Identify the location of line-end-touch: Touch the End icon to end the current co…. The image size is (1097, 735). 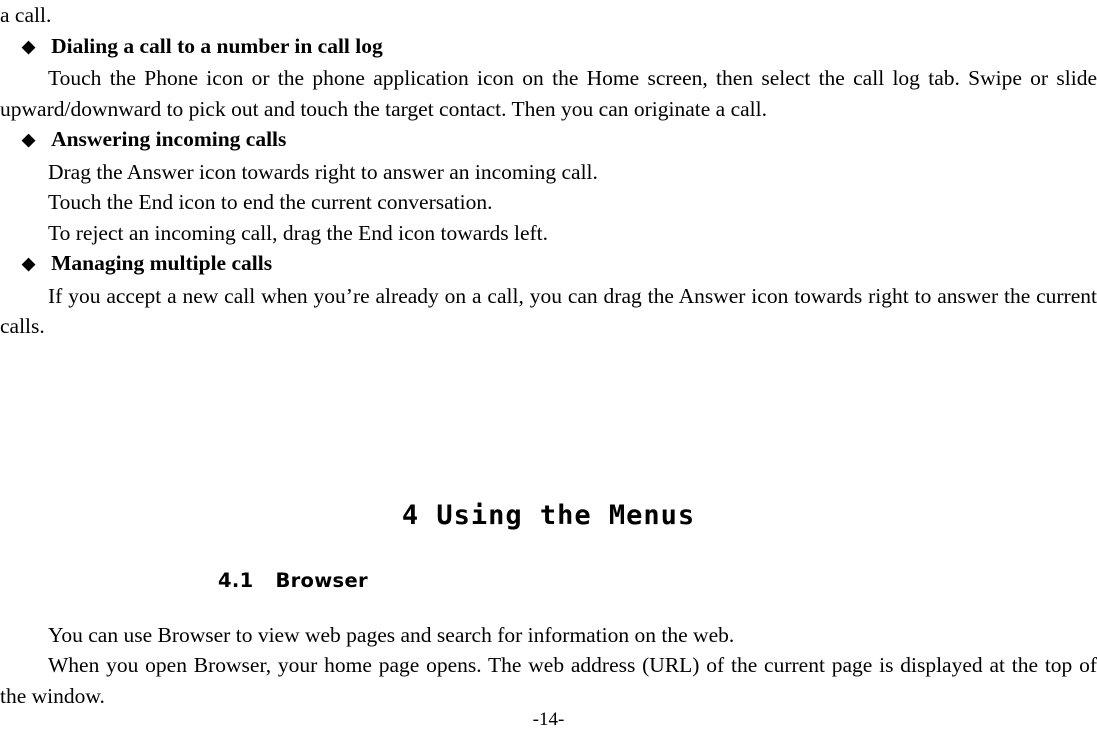
(270, 202).